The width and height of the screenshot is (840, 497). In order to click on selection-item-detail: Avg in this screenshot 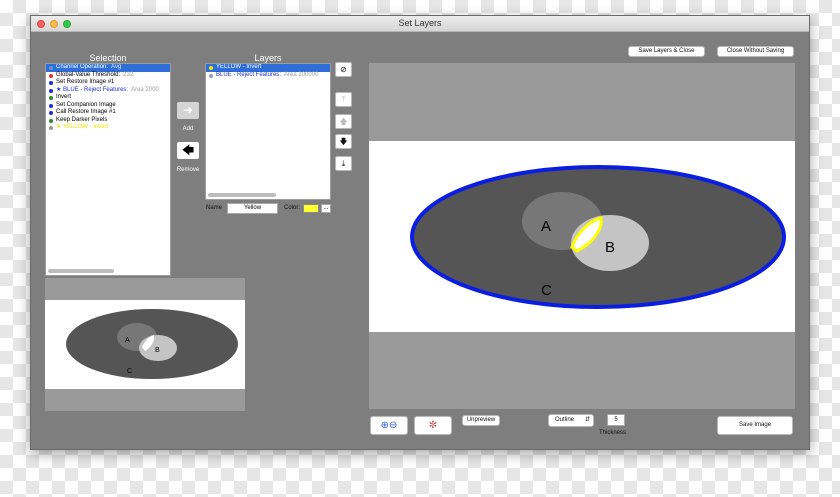, I will do `click(116, 67)`.